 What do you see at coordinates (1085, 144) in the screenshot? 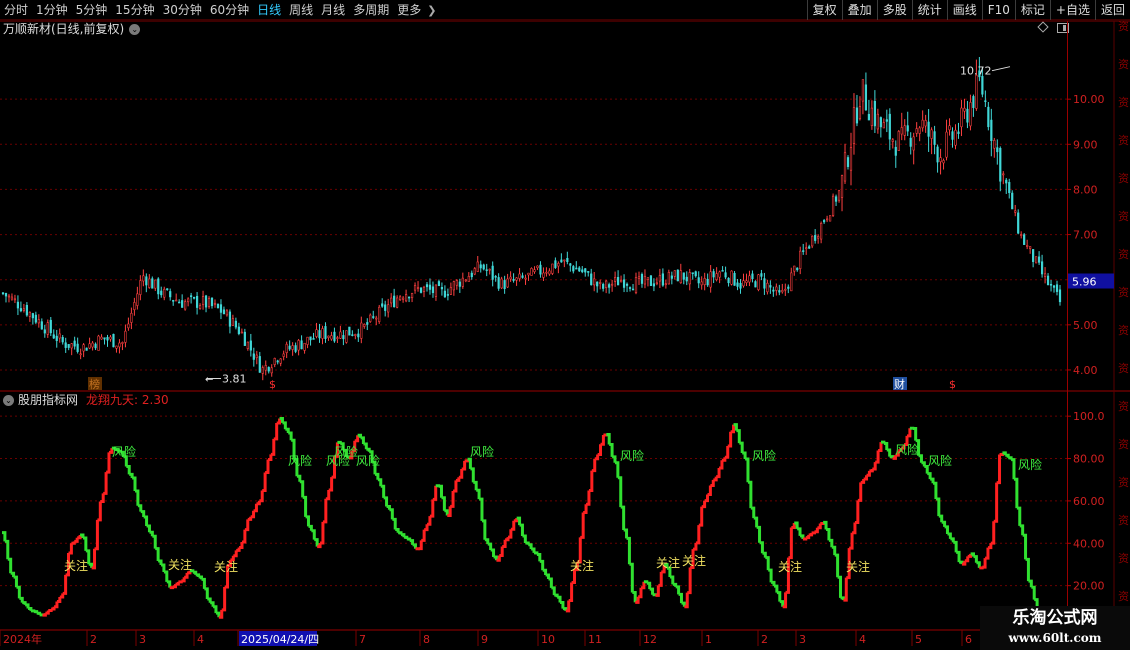
I see `price-axis-label: 9.00` at bounding box center [1085, 144].